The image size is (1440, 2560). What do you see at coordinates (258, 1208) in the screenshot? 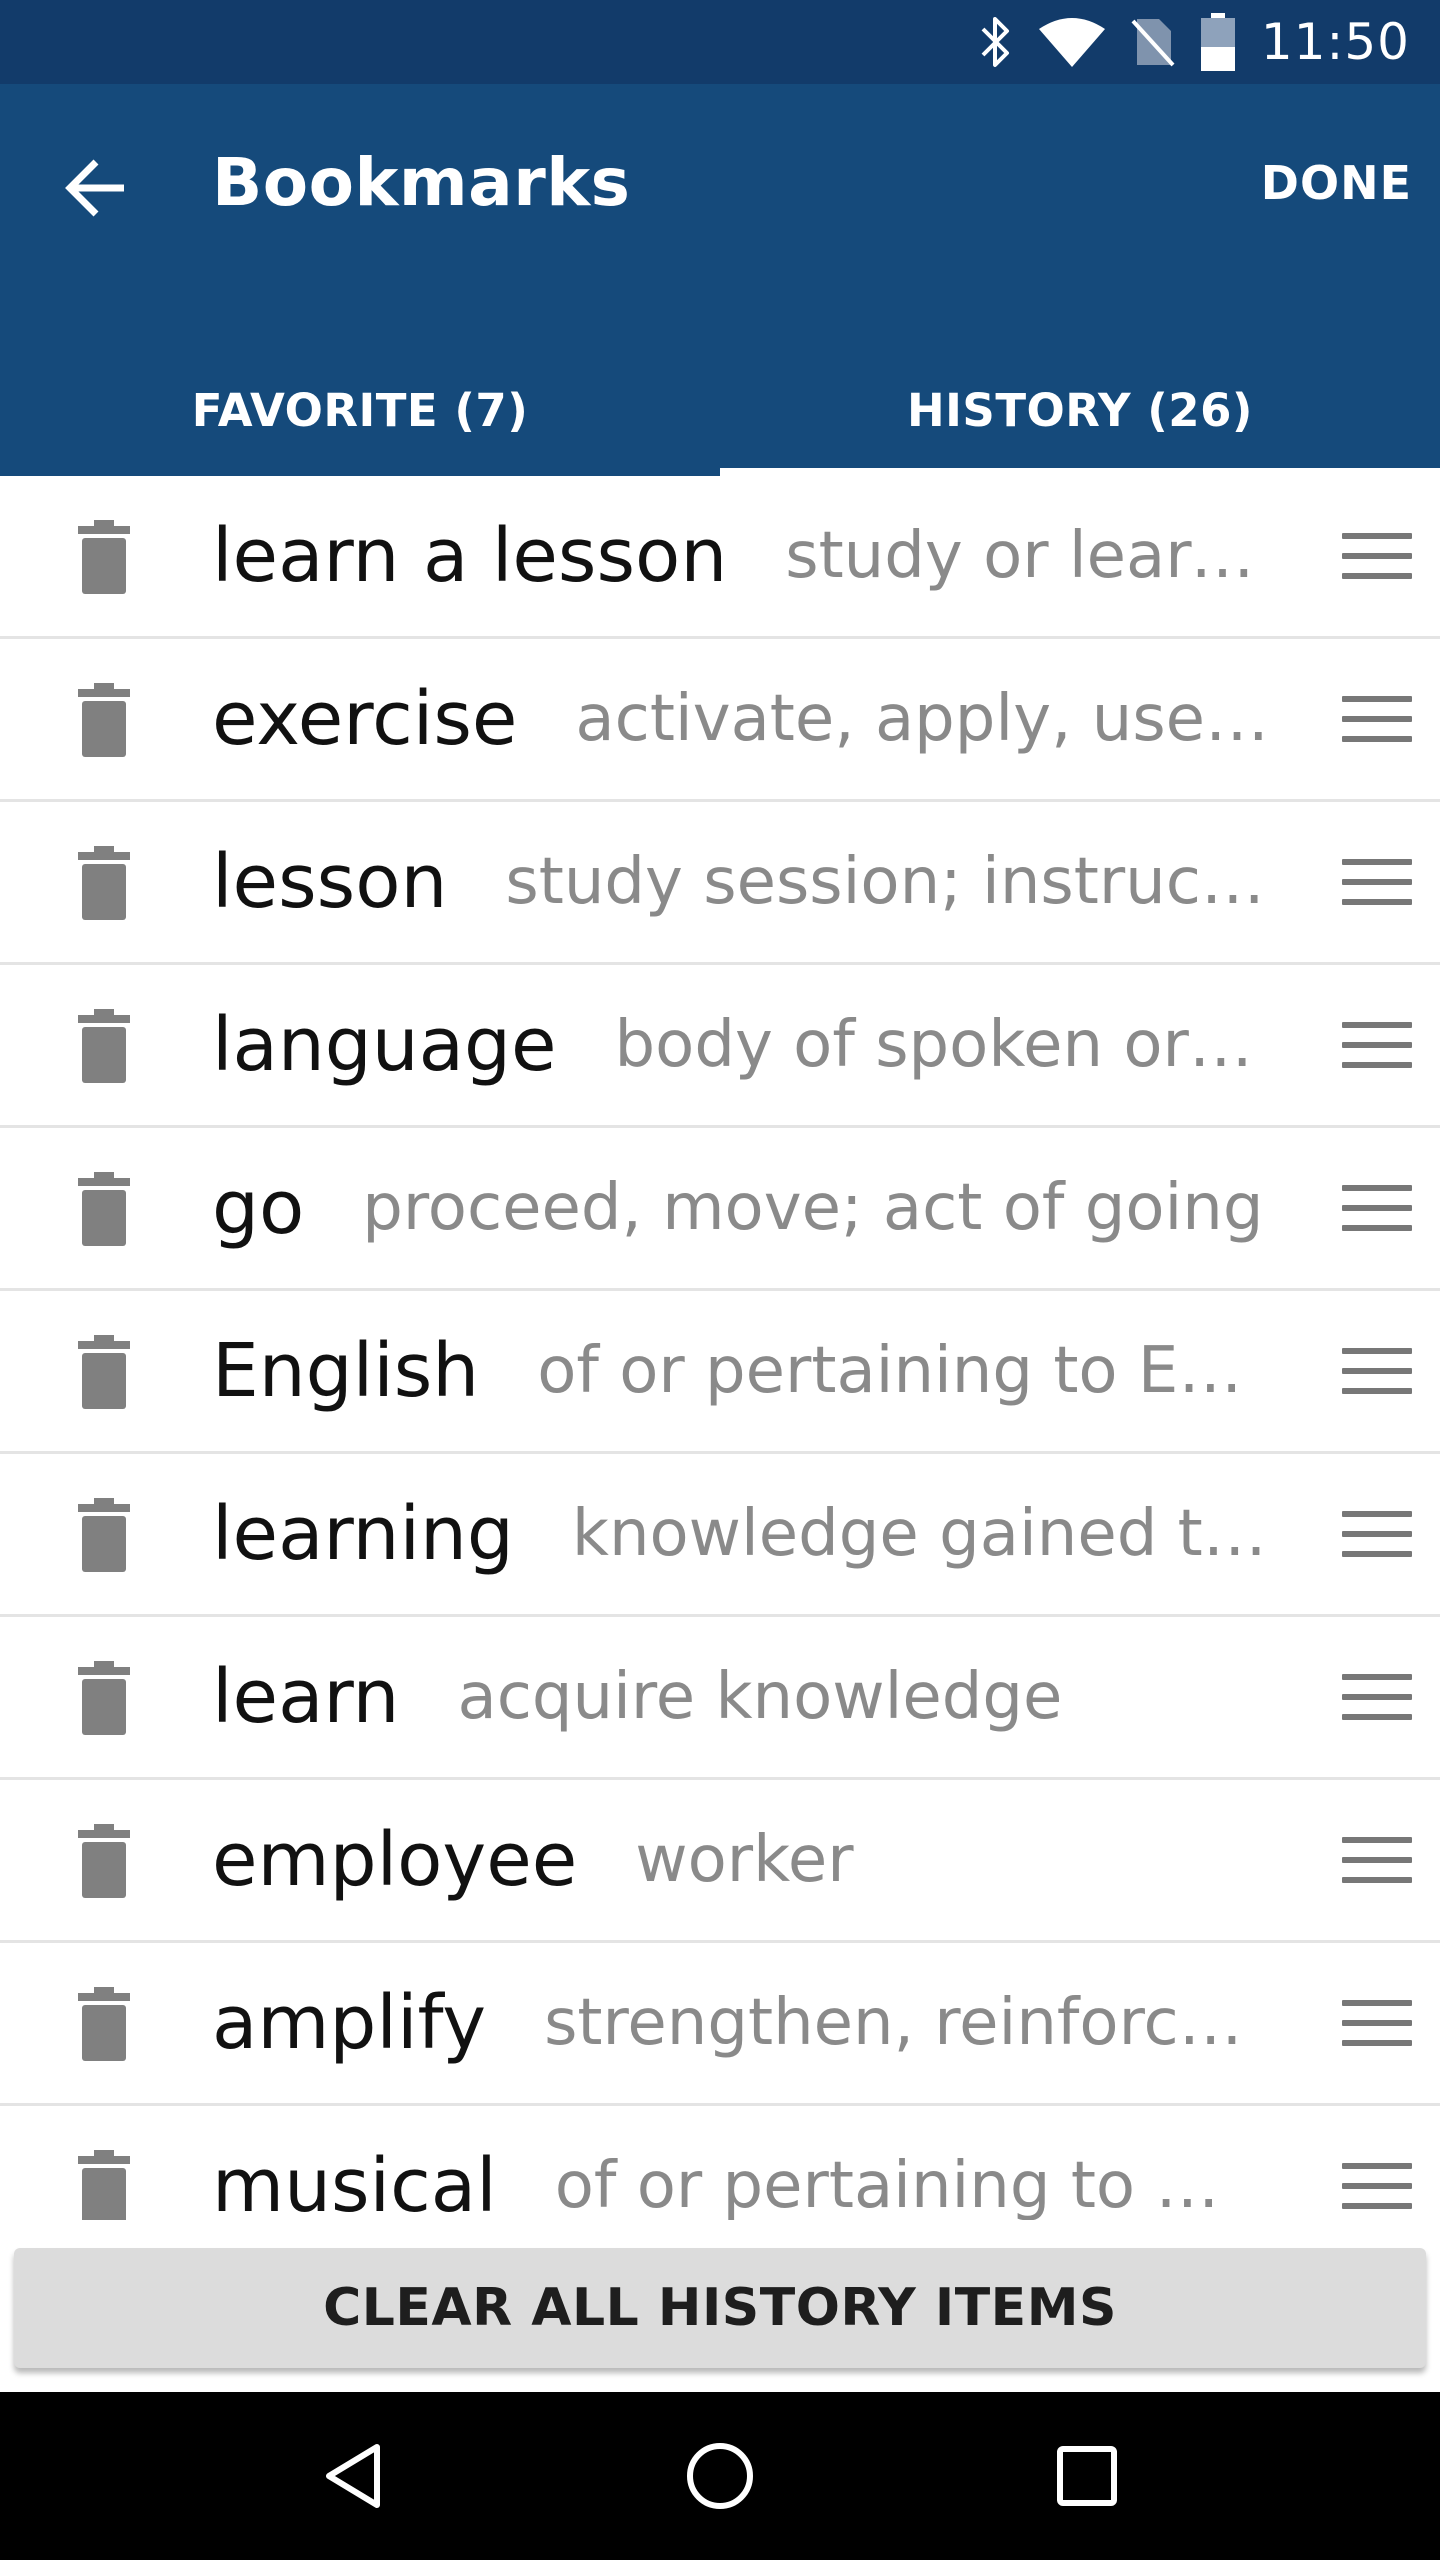
I see `history-term: go` at bounding box center [258, 1208].